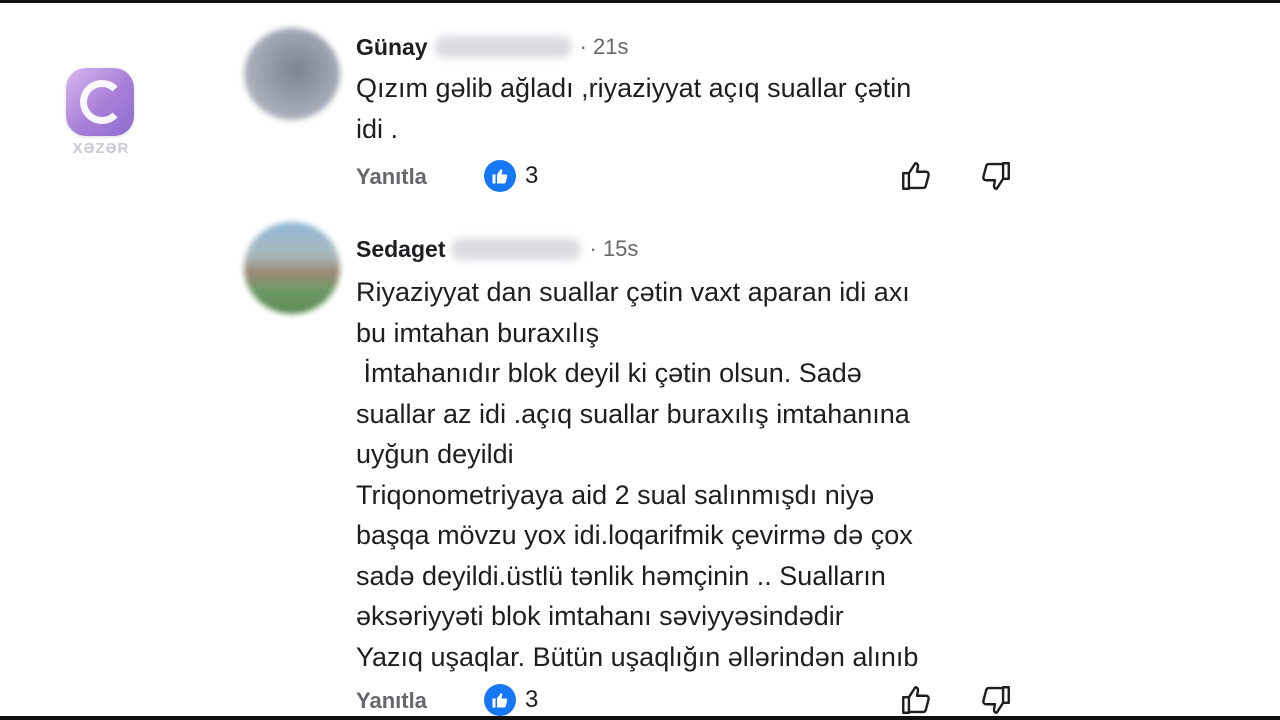 Image resolution: width=1280 pixels, height=720 pixels. What do you see at coordinates (604, 47) in the screenshot?
I see `timestamp: · 21s` at bounding box center [604, 47].